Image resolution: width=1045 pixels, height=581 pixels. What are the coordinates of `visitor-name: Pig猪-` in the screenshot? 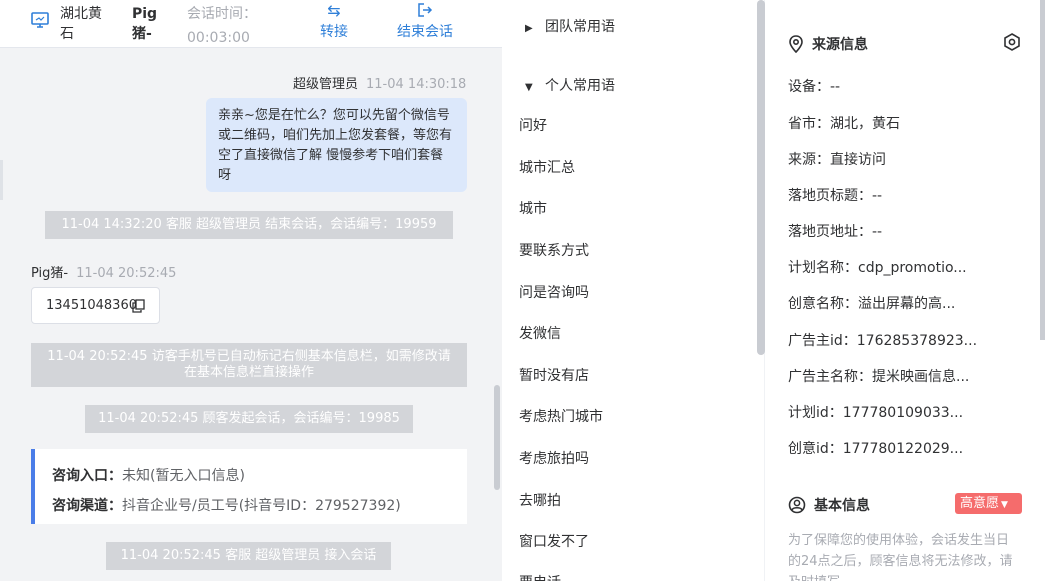 It's located at (145, 24).